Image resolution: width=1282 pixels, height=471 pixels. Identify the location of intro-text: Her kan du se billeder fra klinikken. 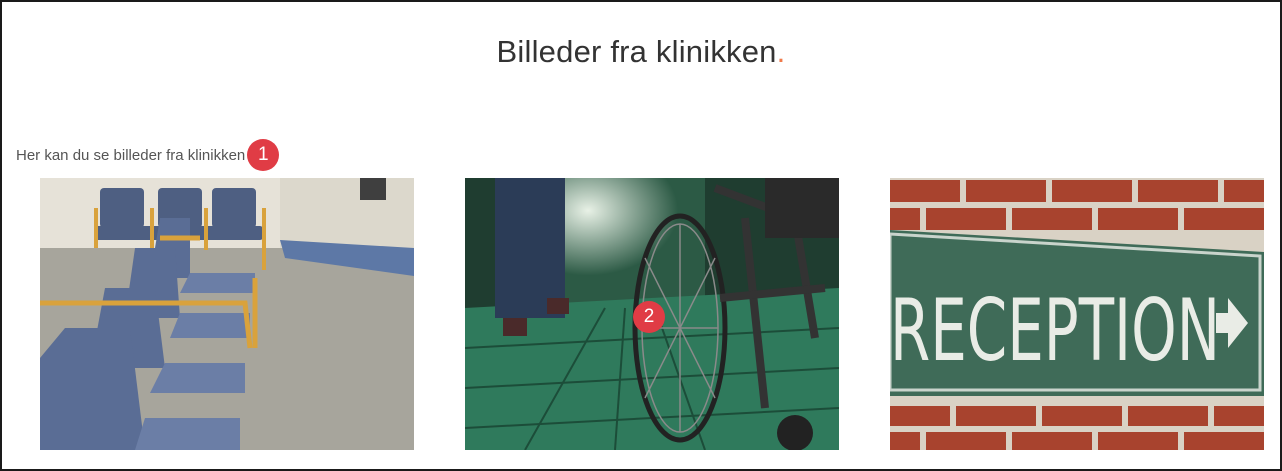
(131, 155).